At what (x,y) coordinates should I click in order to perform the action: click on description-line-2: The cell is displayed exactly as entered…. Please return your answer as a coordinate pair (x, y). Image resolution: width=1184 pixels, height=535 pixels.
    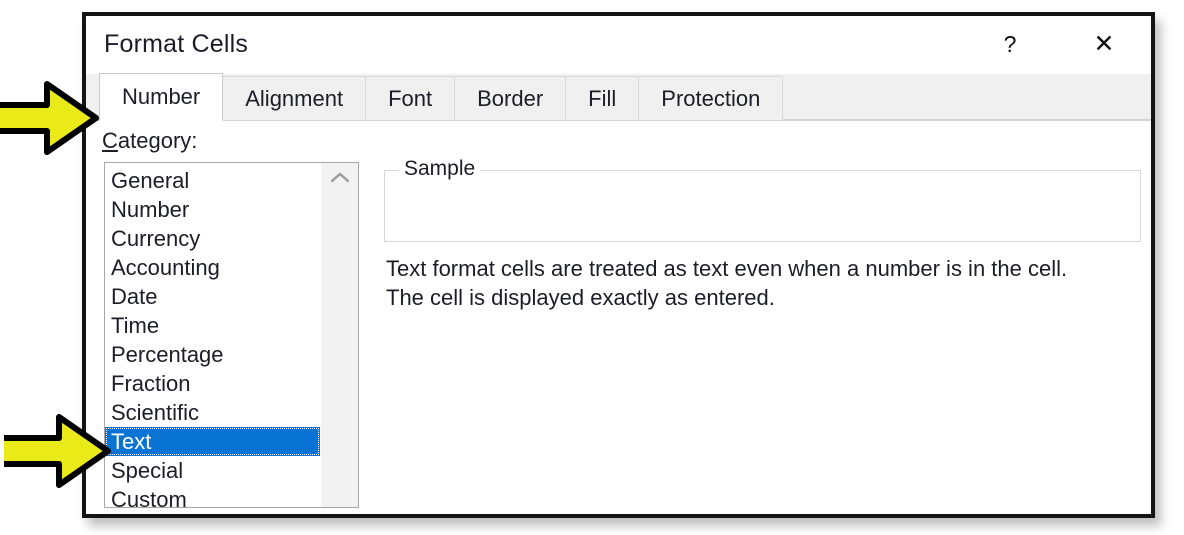
    Looking at the image, I should click on (580, 297).